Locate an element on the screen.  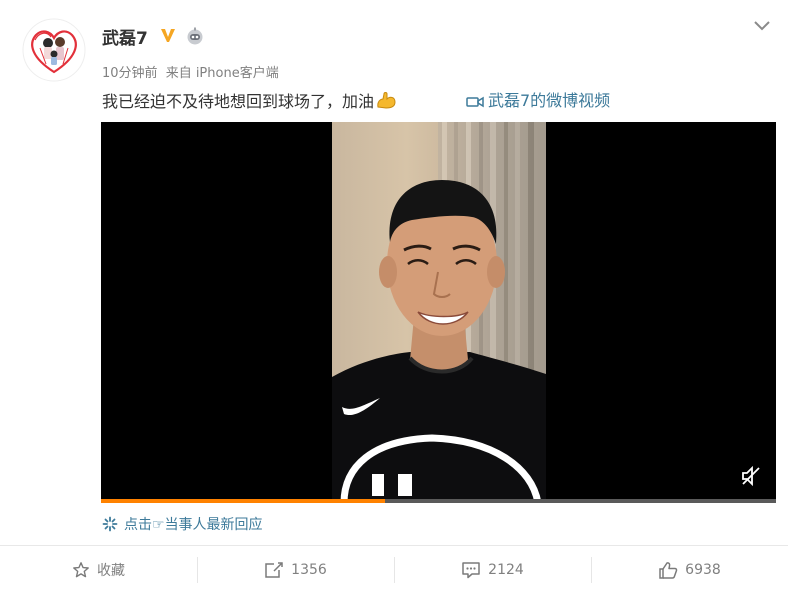
latest-response-link: 点击☞当事人最新回应 is located at coordinates (182, 524).